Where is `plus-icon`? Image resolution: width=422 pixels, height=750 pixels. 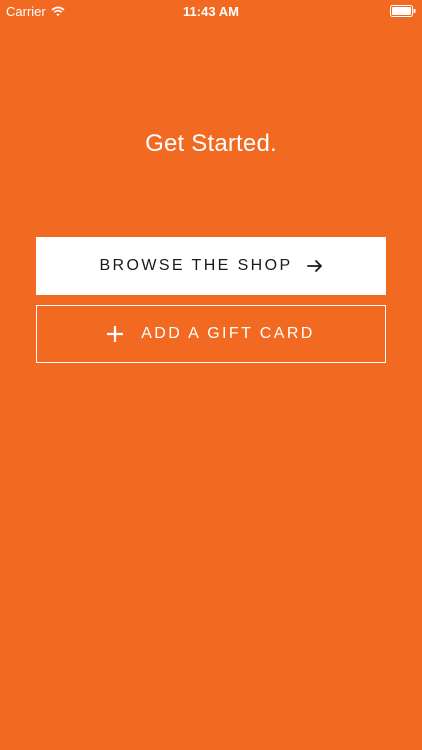 plus-icon is located at coordinates (115, 334).